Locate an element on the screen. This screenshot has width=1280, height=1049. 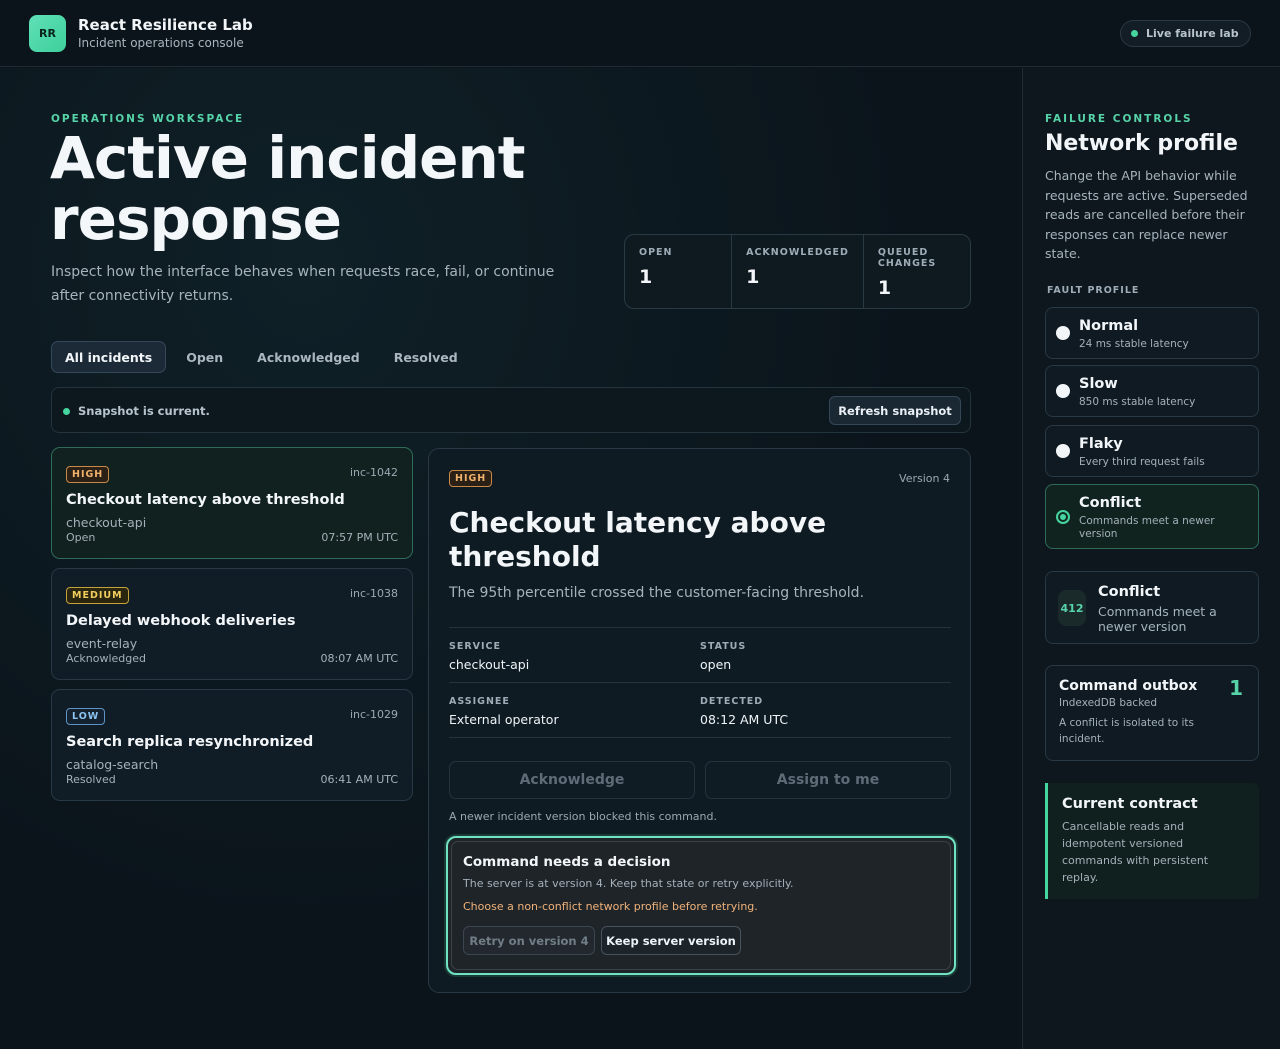
live-dot-icon is located at coordinates (1134, 33).